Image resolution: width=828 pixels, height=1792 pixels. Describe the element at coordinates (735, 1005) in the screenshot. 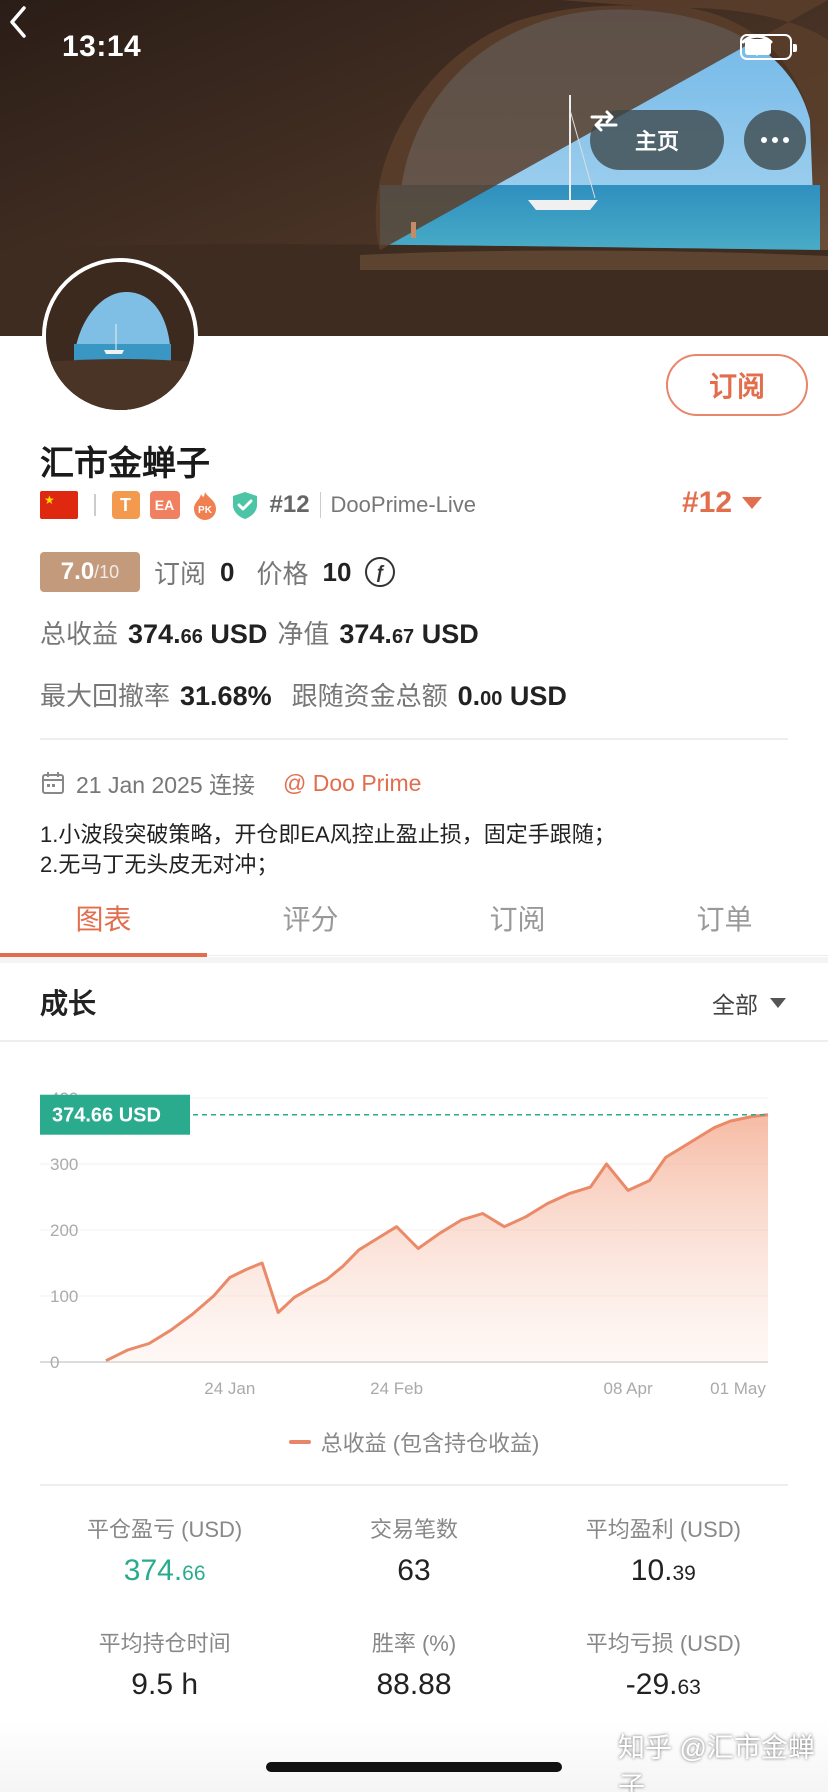

I see `growth-filter-label: 全部` at that location.